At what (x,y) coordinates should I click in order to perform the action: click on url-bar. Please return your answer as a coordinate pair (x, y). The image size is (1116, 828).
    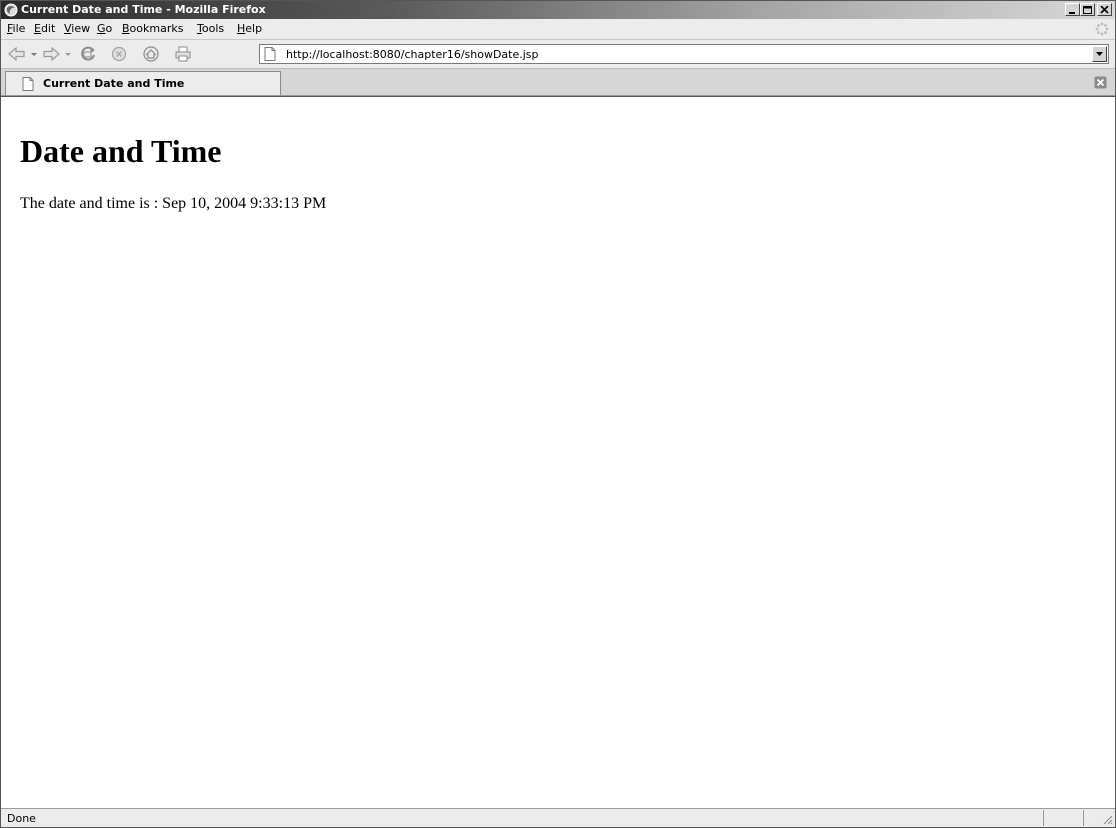
    Looking at the image, I should click on (684, 54).